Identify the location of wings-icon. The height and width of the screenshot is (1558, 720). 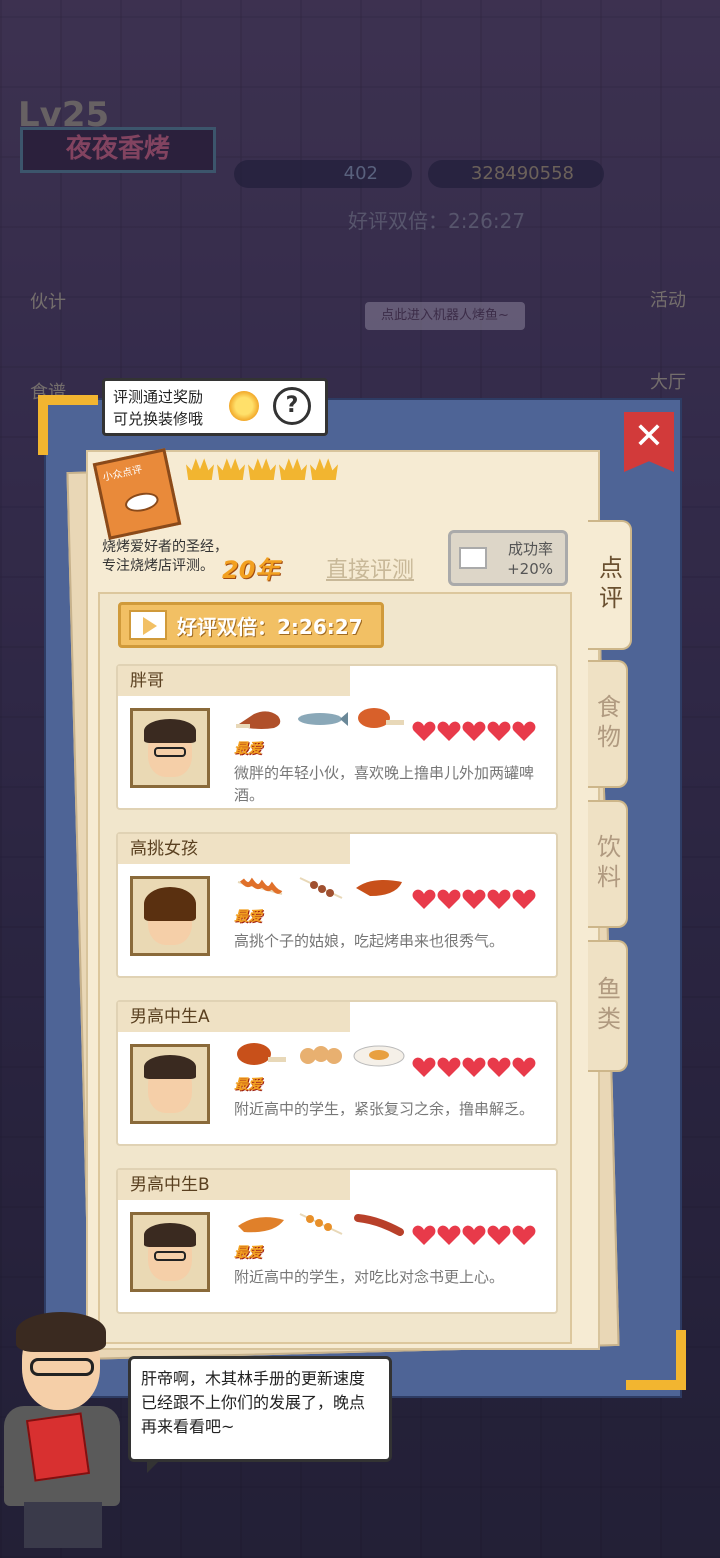
(261, 1225).